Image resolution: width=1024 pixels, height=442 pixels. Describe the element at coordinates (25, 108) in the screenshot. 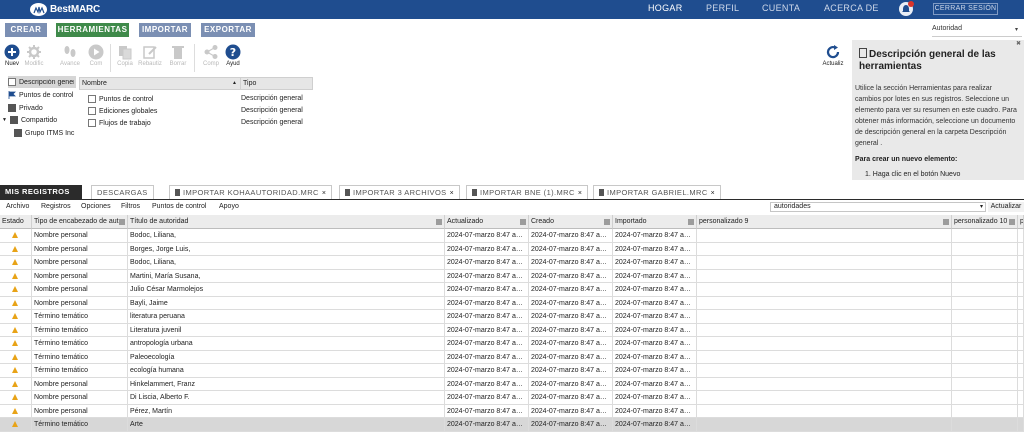

I see `tree-item-privado: Privado` at that location.